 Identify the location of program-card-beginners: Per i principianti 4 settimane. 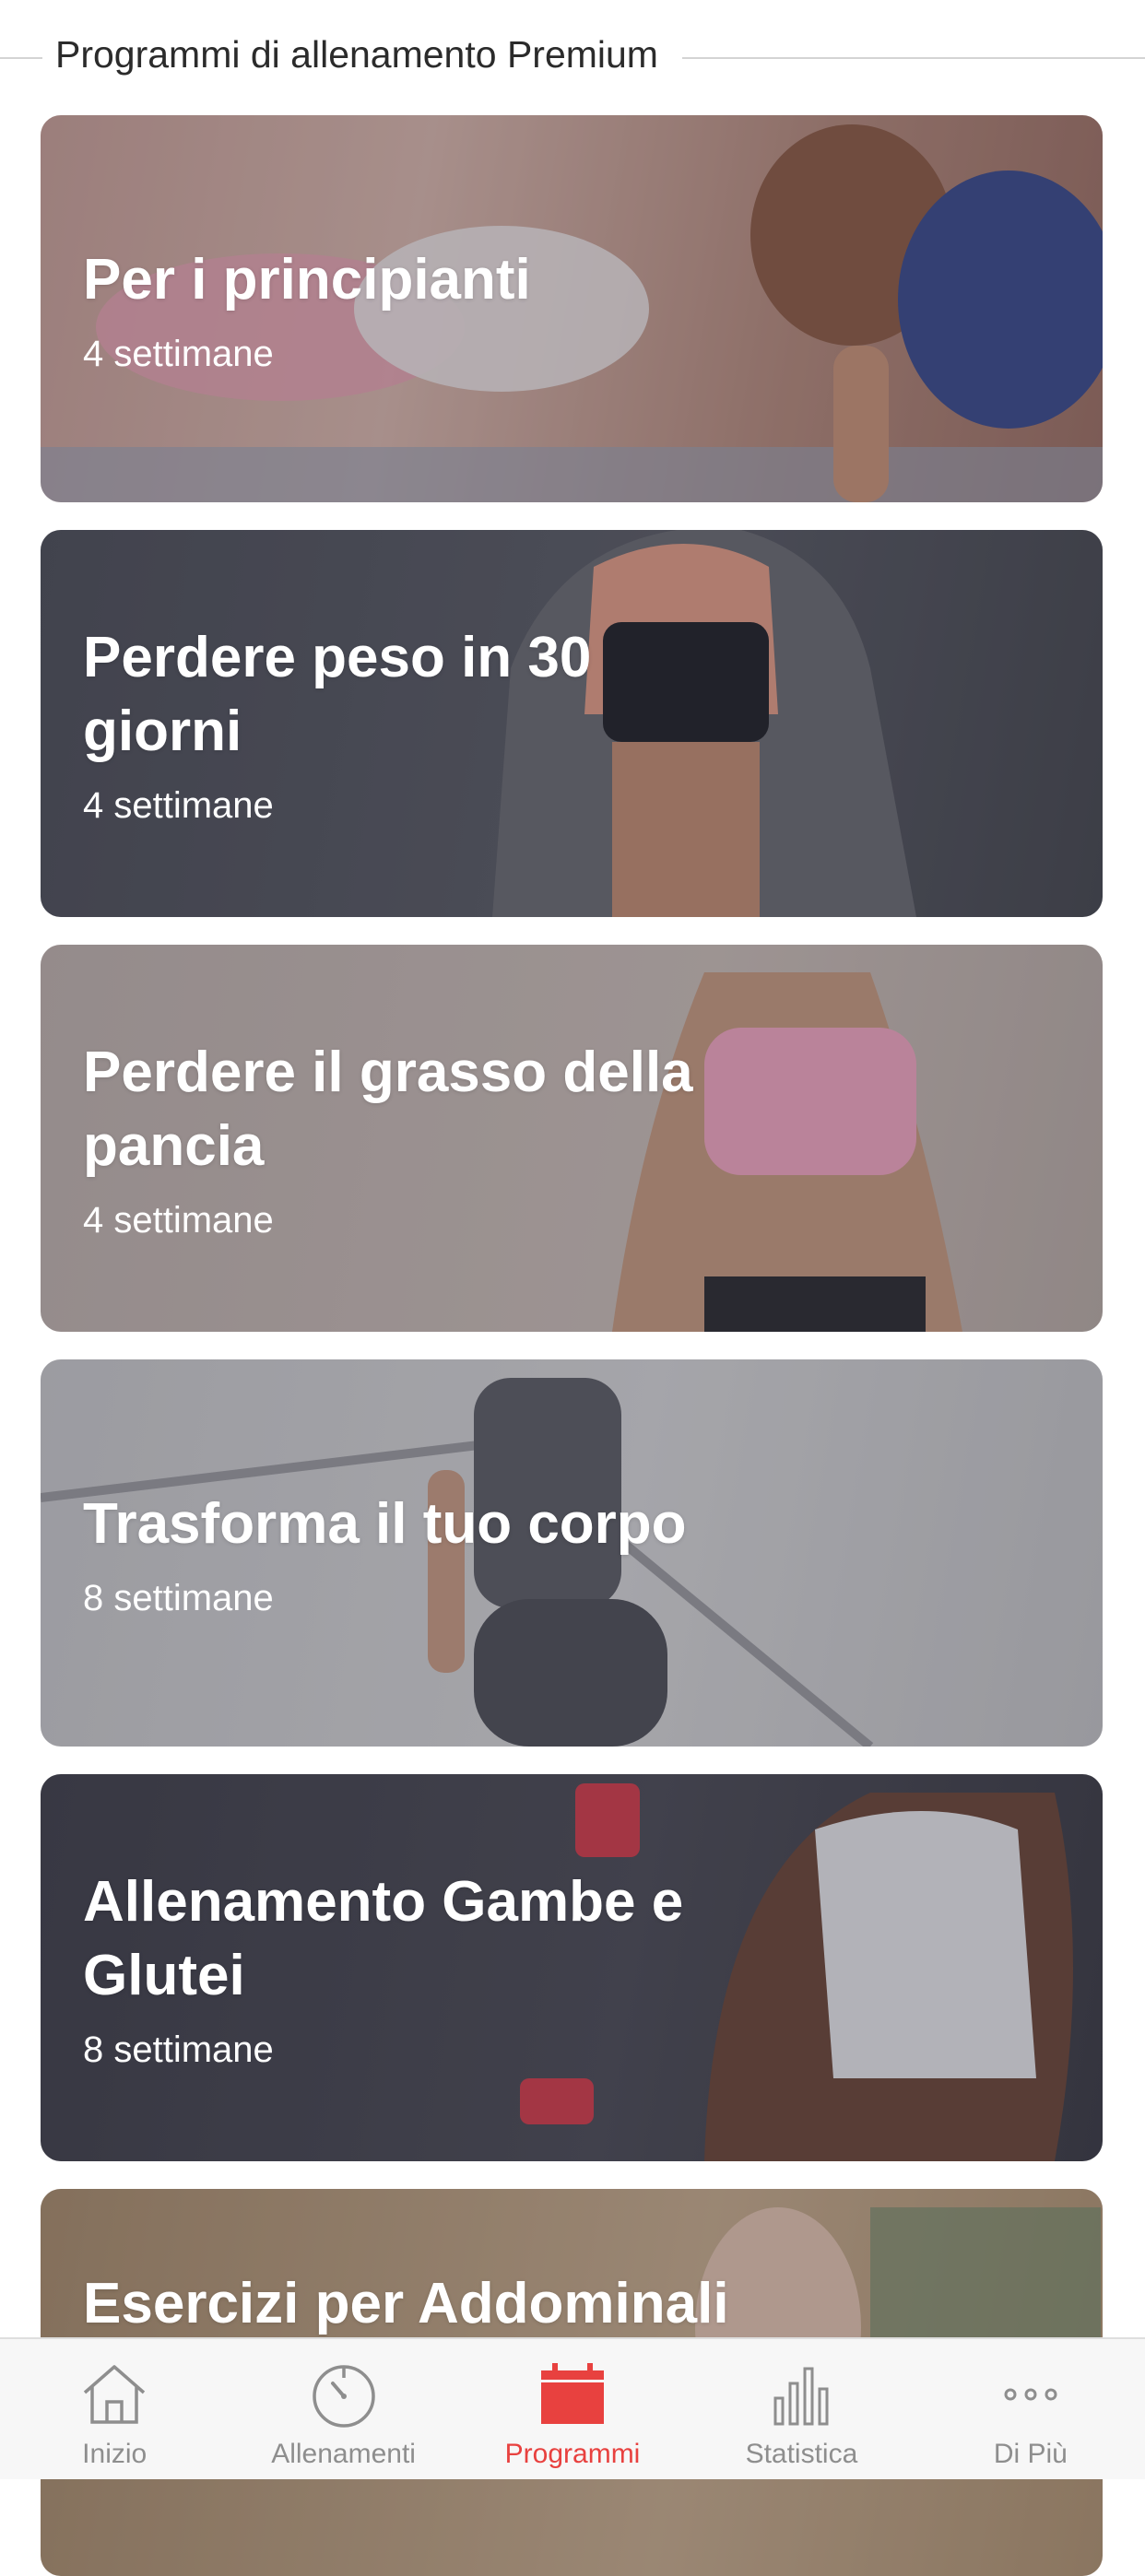
(572, 308).